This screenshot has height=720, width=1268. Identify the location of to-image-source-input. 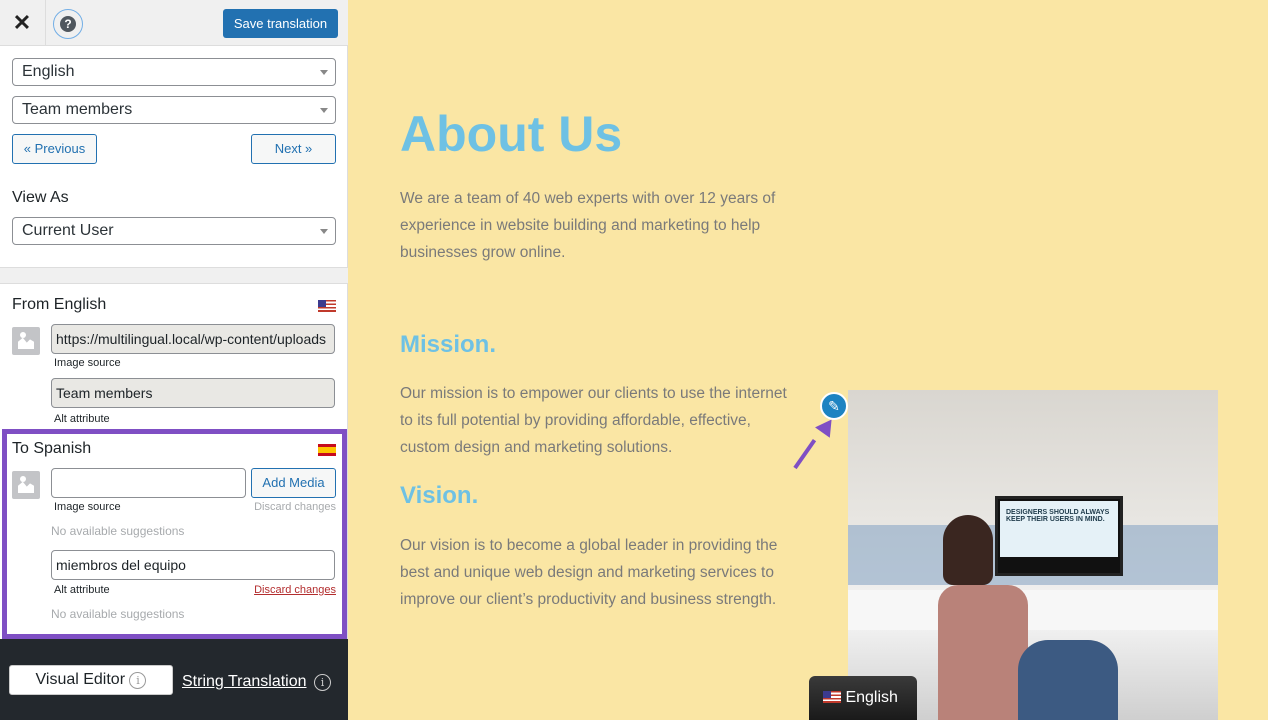
(148, 483).